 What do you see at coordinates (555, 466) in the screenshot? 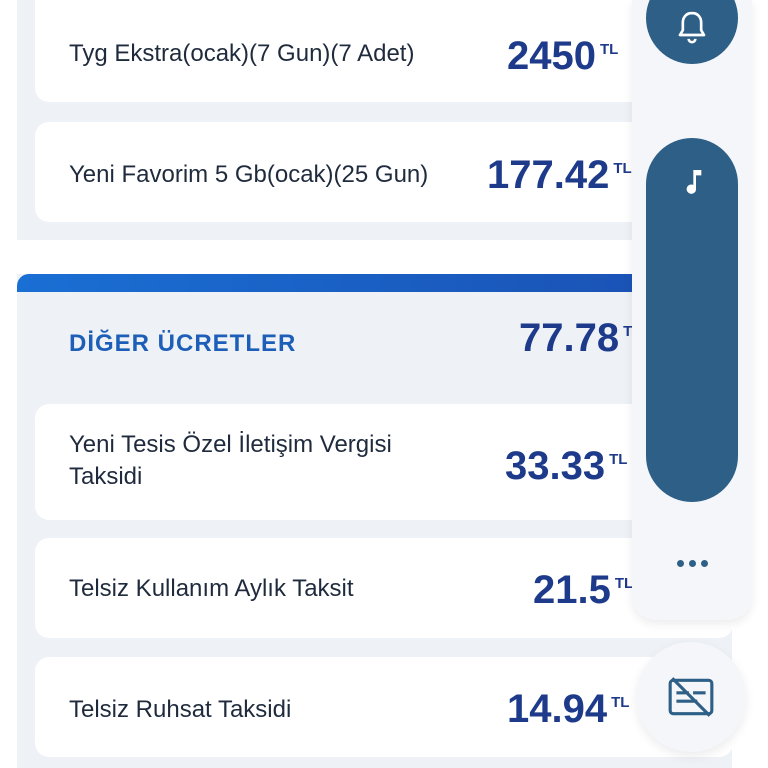
I see `amount-value: 33.33` at bounding box center [555, 466].